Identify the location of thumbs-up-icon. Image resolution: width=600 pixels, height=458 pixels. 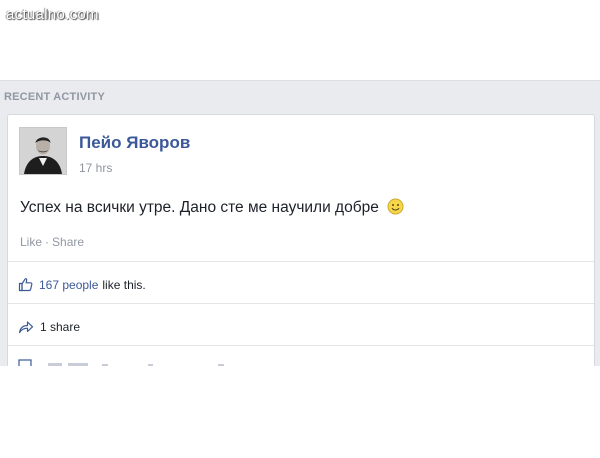
(25, 284).